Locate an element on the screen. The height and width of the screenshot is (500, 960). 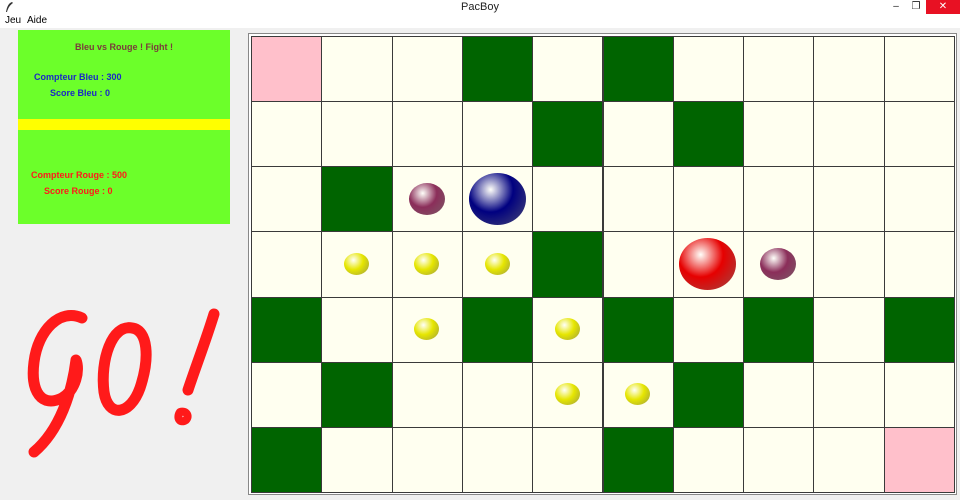
title-bar: PacBoy – ❐ ✕ is located at coordinates (480, 7).